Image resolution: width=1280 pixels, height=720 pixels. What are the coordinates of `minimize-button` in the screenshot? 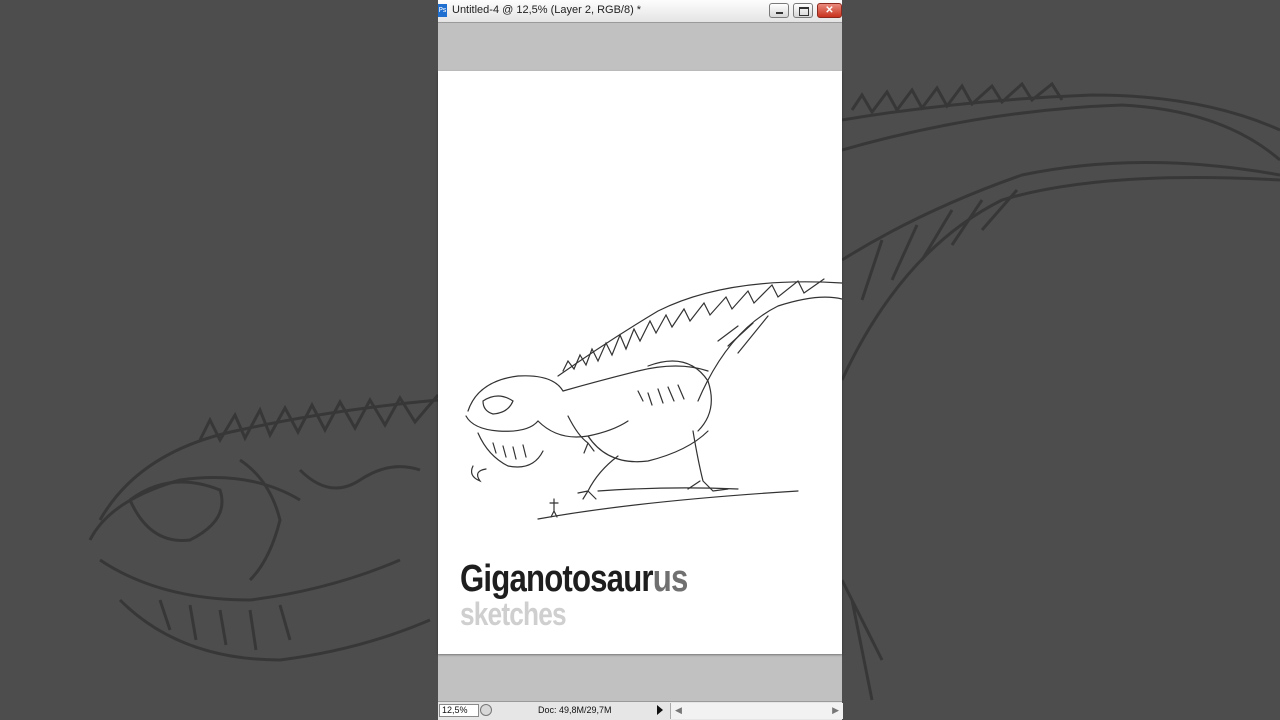 It's located at (779, 10).